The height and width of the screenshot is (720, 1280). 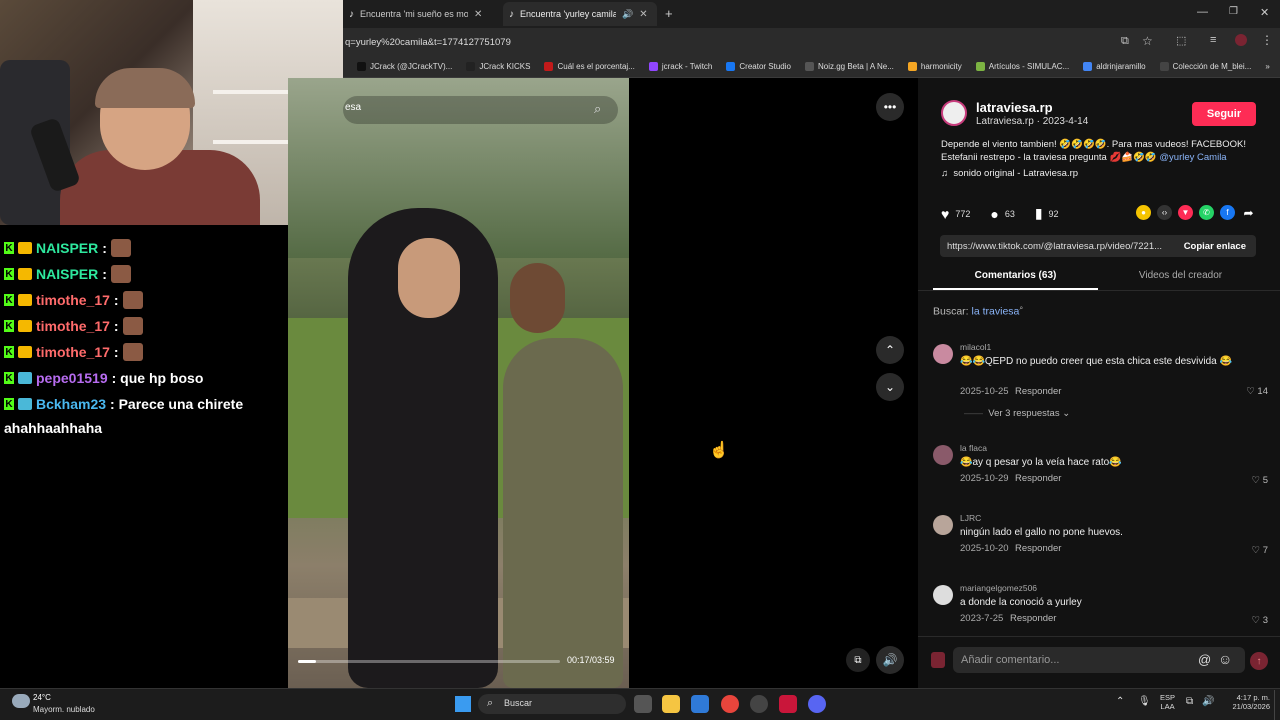 I want to click on install-app-icon: ⧉, so click(x=1125, y=41).